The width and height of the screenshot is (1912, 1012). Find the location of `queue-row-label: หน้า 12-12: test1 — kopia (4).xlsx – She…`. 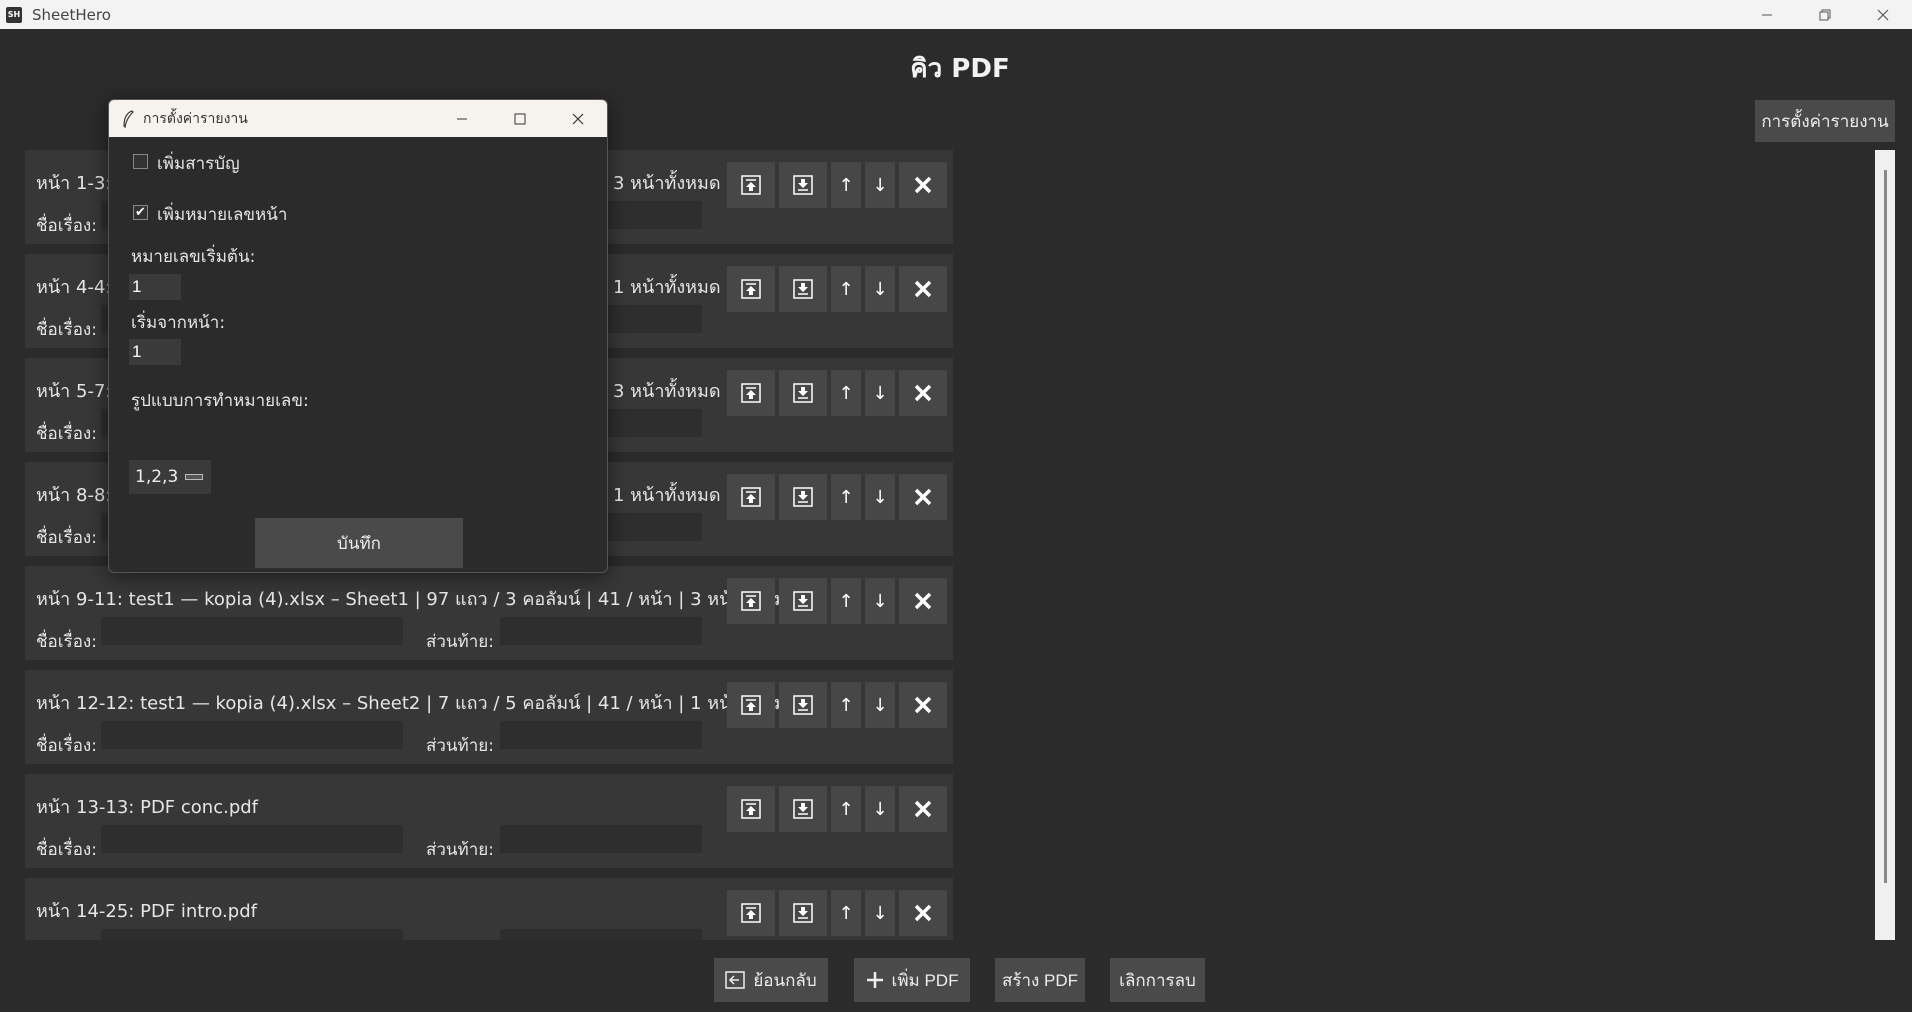

queue-row-label: หน้า 12-12: test1 — kopia (4).xlsx – She… is located at coordinates (417, 703).